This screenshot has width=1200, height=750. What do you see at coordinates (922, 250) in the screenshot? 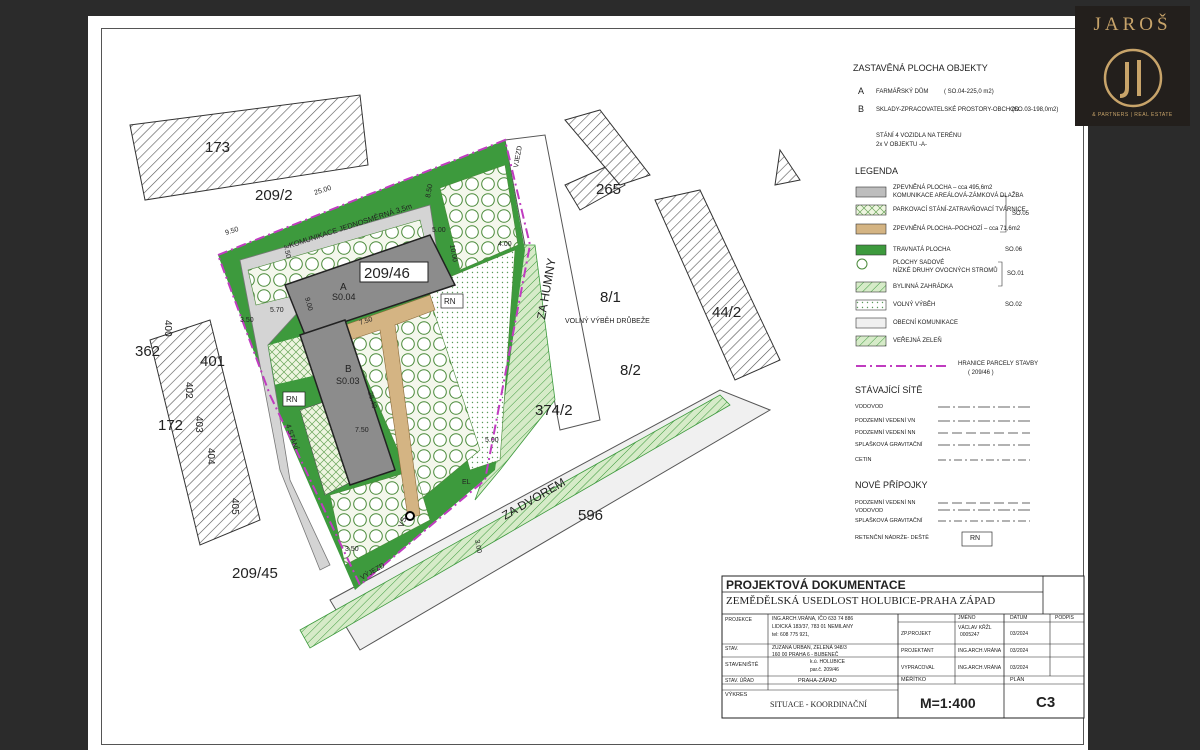
I see `legend-grass-text: TRAVNATÁ PLOCHA` at bounding box center [922, 250].